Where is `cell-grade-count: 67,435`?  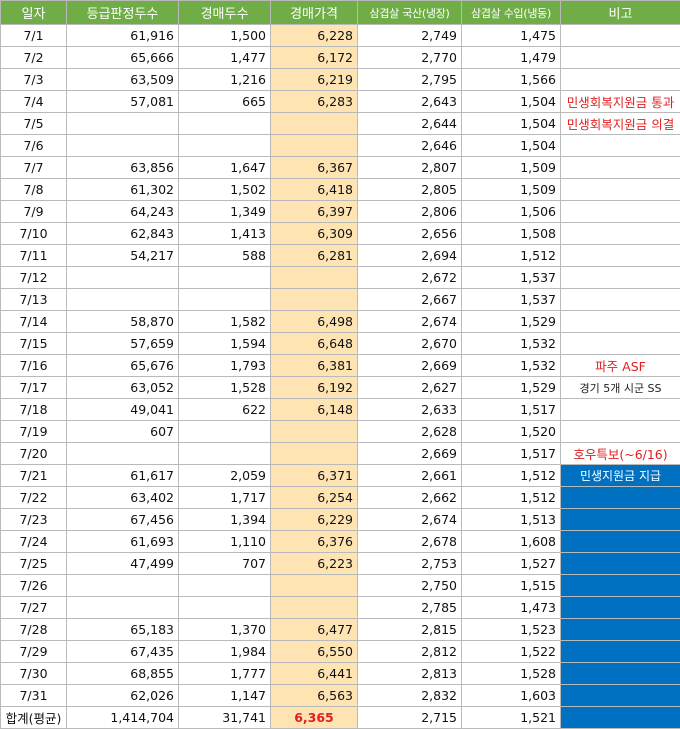
cell-grade-count: 67,435 is located at coordinates (123, 652).